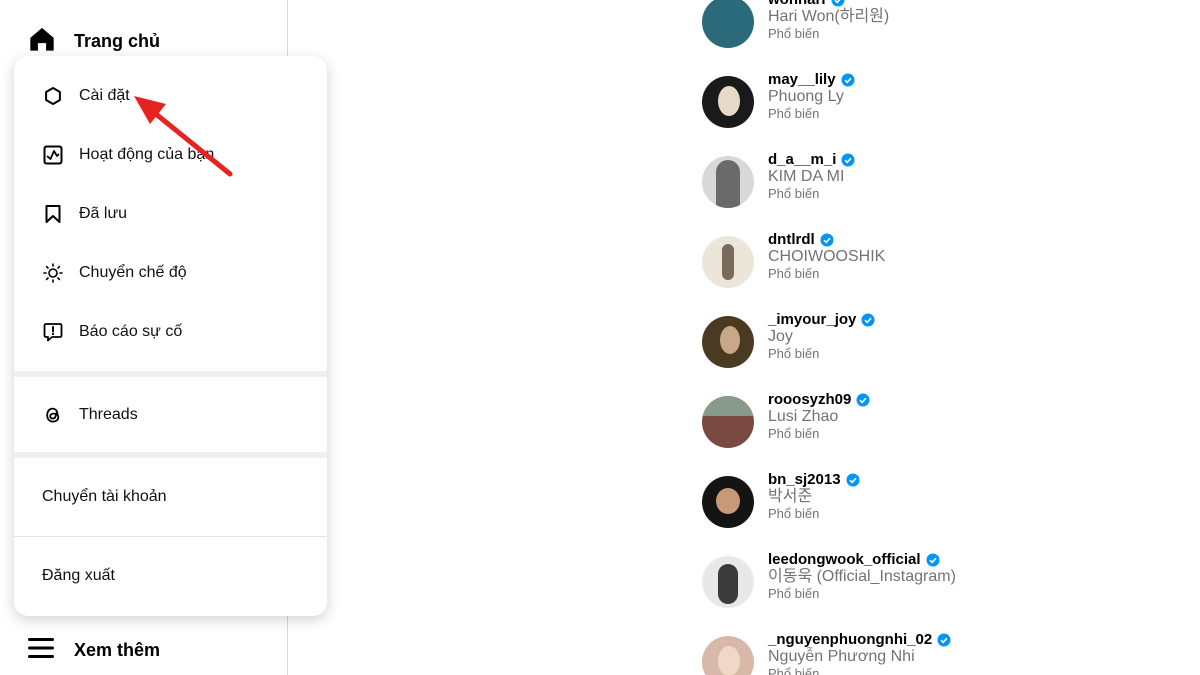 The width and height of the screenshot is (1200, 675). Describe the element at coordinates (104, 95) in the screenshot. I see `menu-item-label: Cài đặt` at that location.